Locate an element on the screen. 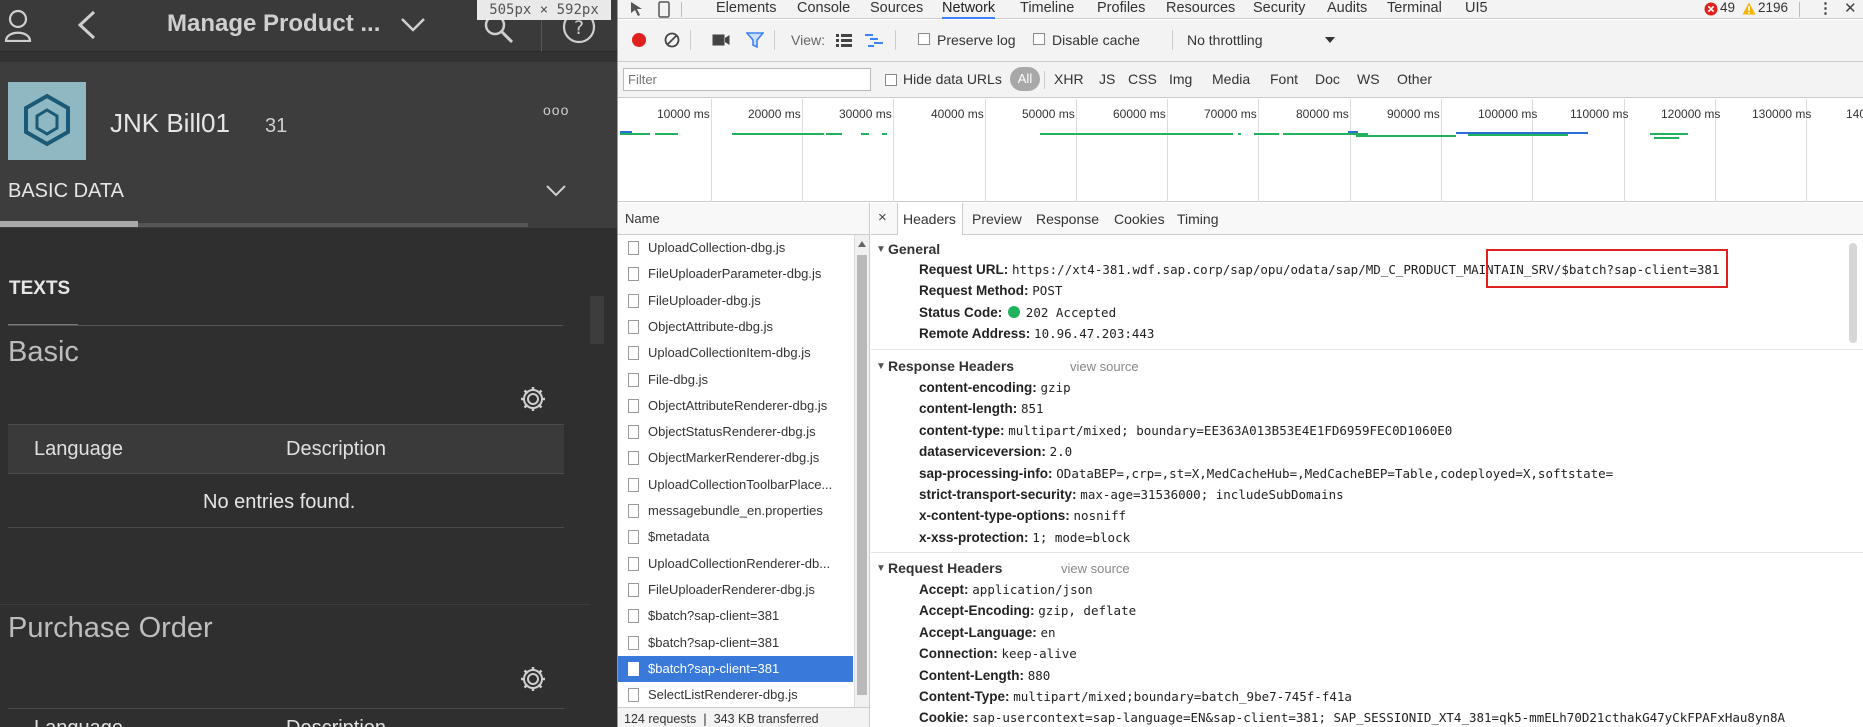  large-rows-icon is located at coordinates (844, 40).